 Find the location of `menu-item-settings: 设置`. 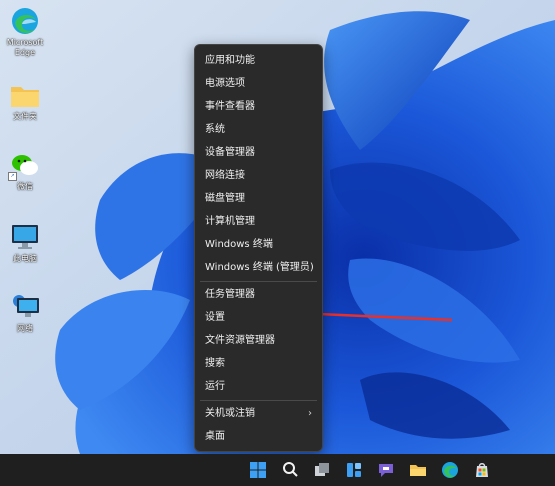

menu-item-settings: 设置 is located at coordinates (258, 317).